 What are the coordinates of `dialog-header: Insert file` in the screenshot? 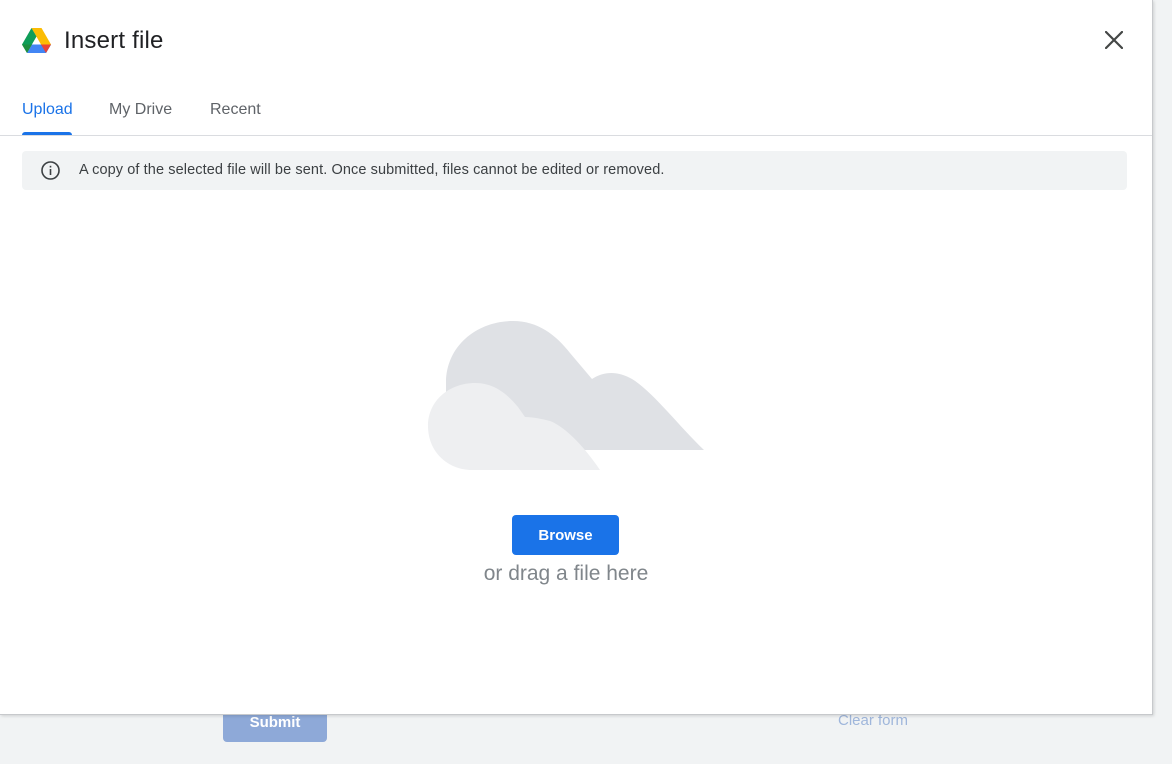 It's located at (576, 42).